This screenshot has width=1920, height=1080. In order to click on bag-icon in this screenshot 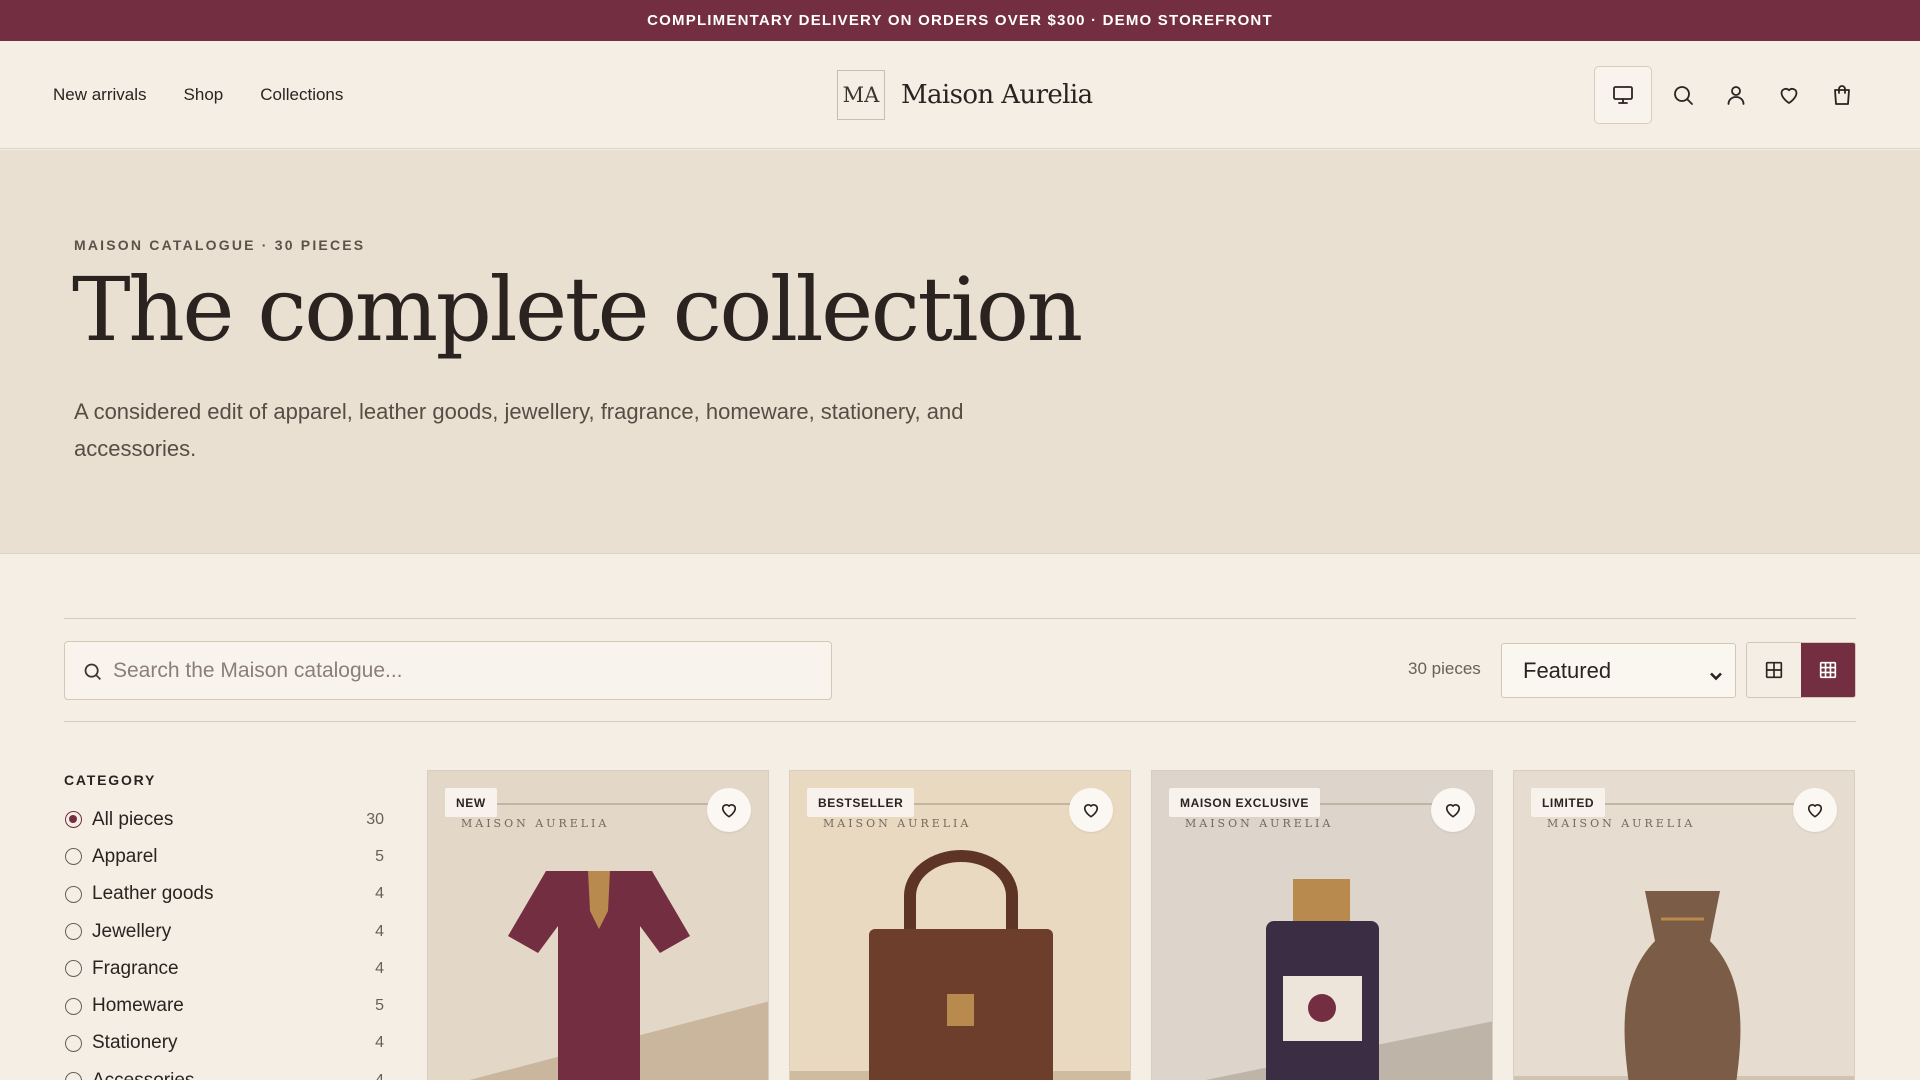, I will do `click(1841, 95)`.